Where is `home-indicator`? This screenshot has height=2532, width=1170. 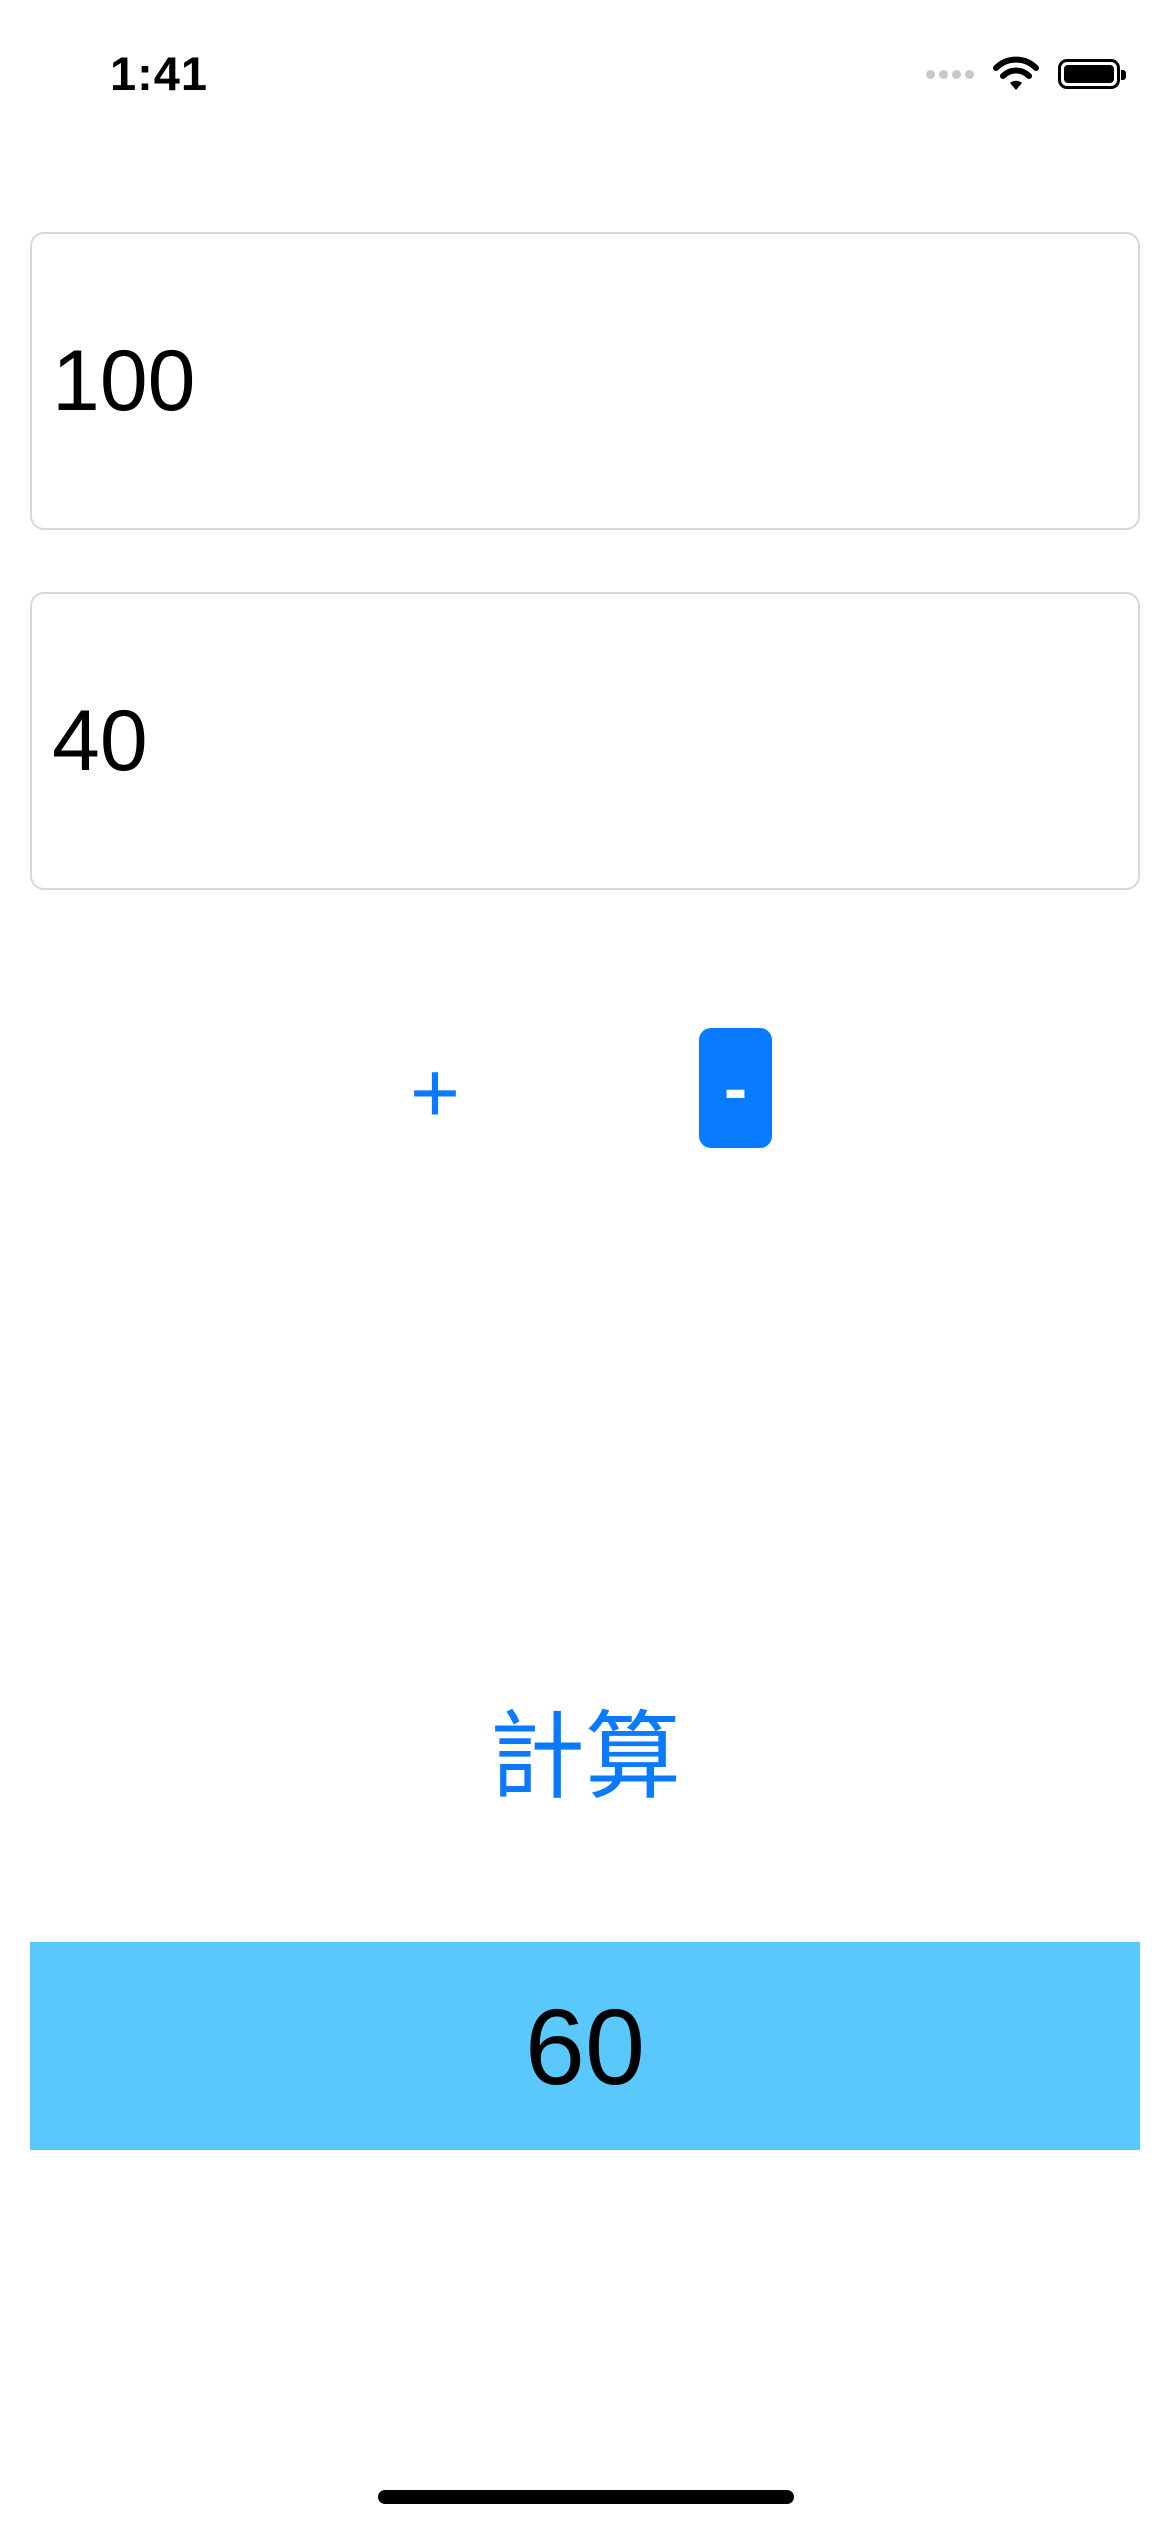
home-indicator is located at coordinates (586, 2497).